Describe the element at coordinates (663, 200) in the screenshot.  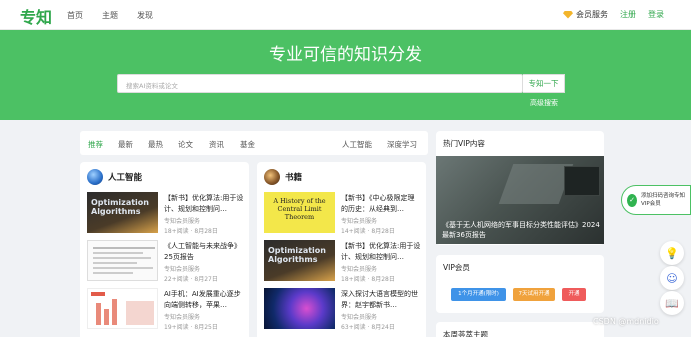
I see `wechat-consult-label: 添加扫码咨询专知VIP会员` at that location.